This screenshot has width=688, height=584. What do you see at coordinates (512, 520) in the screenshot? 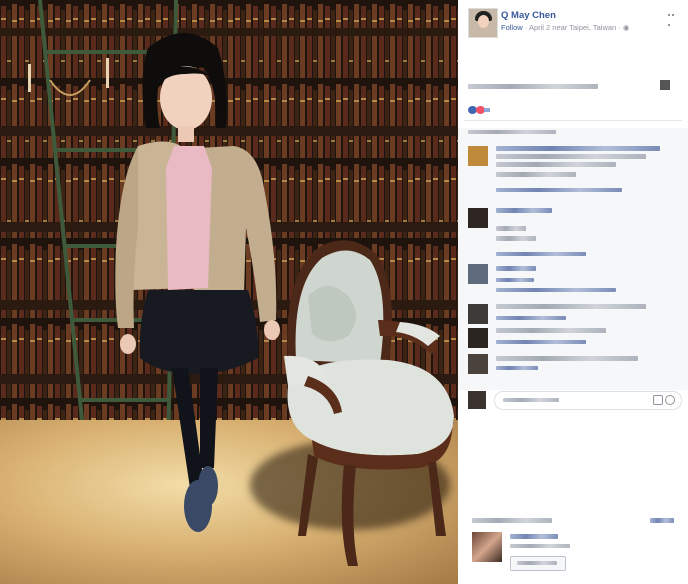
I see `suggestions-heading-redacted` at bounding box center [512, 520].